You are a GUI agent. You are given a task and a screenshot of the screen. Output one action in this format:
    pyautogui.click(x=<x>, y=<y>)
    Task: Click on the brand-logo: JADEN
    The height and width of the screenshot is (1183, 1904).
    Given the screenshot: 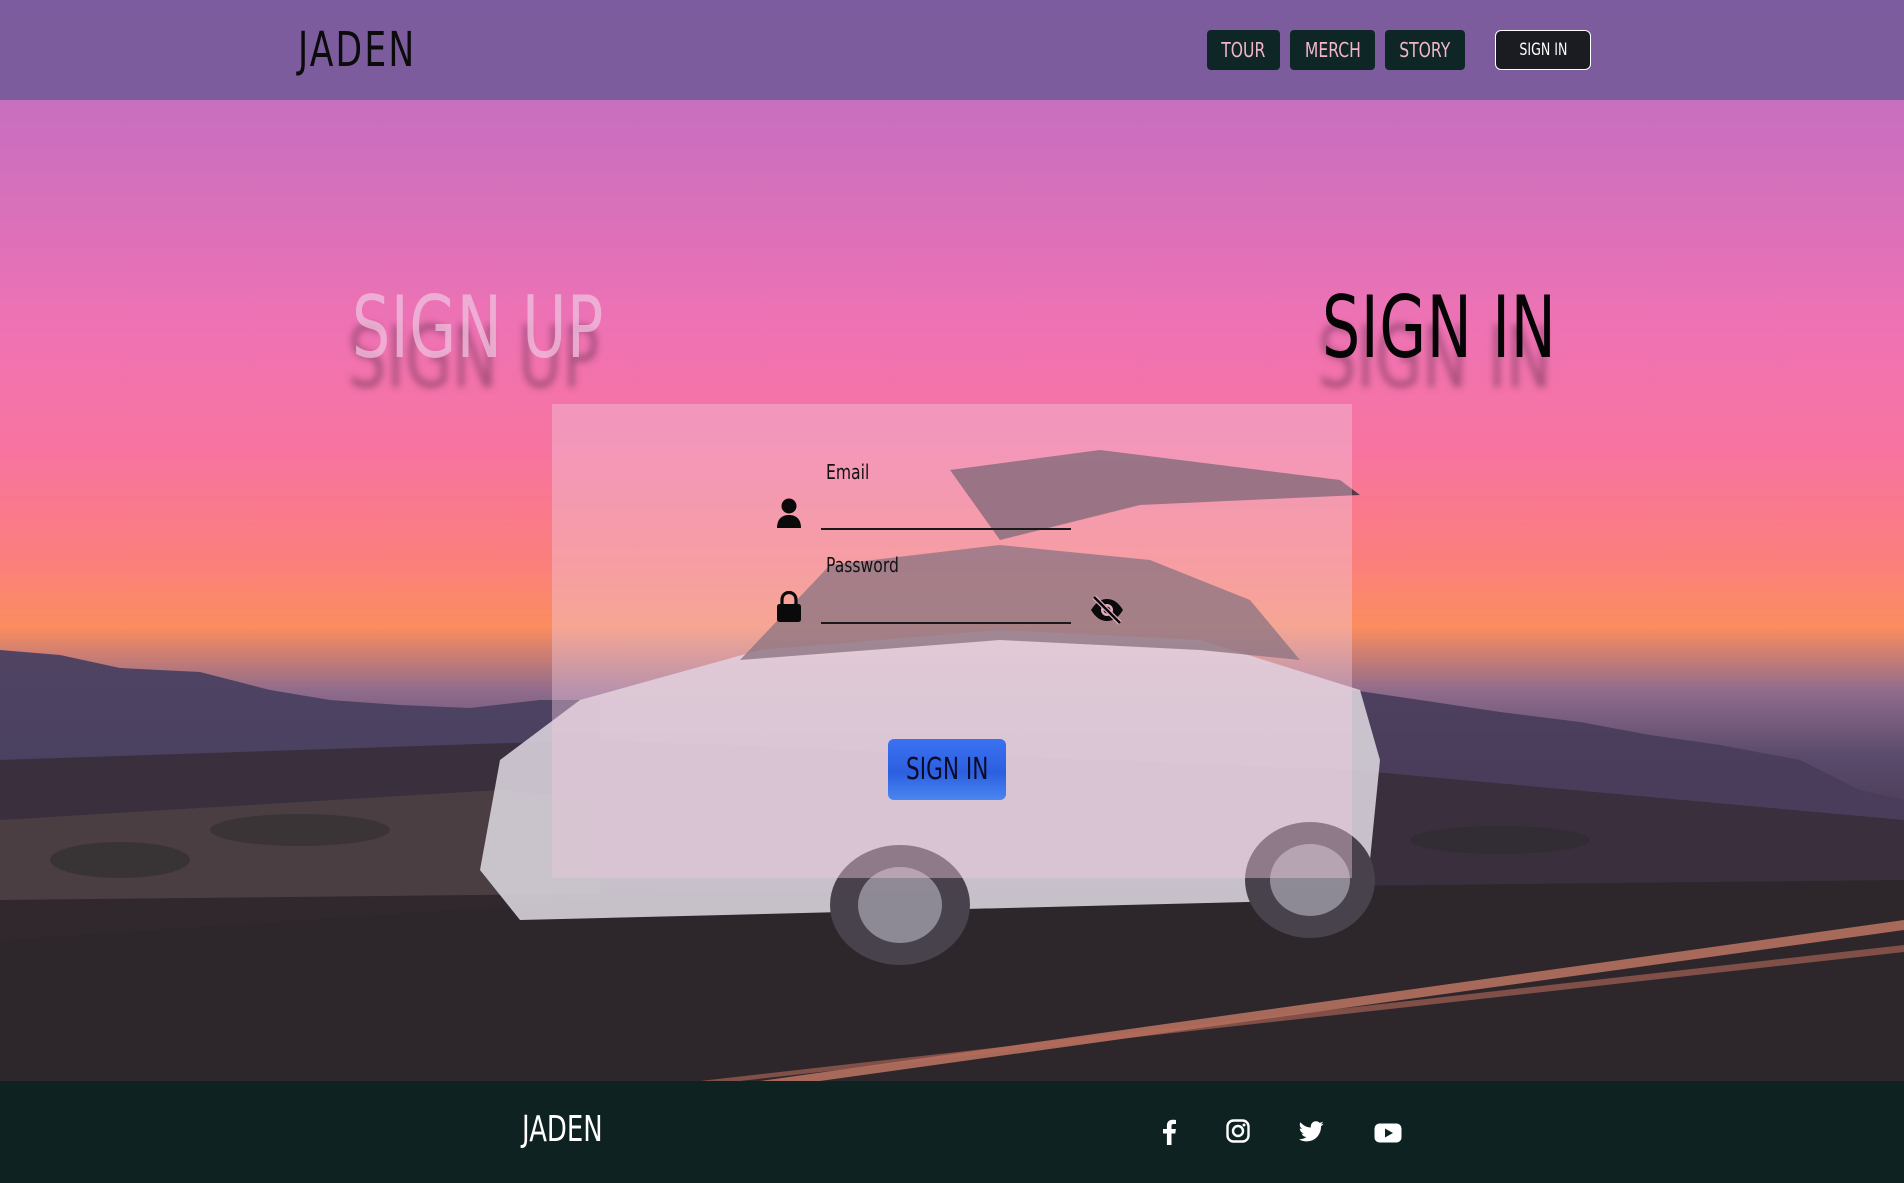 What is the action you would take?
    pyautogui.click(x=357, y=50)
    